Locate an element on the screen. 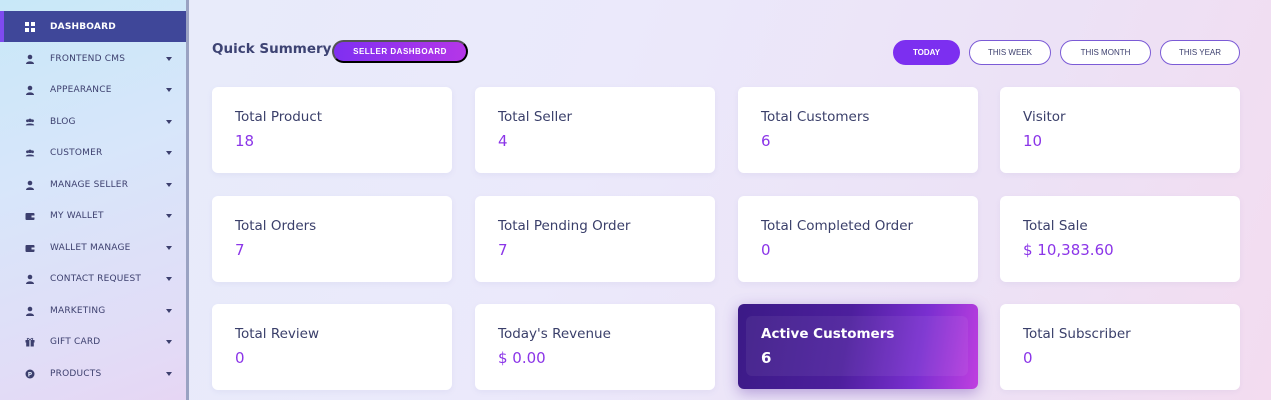 The height and width of the screenshot is (400, 1271). card-title: Total Completed Order is located at coordinates (837, 226).